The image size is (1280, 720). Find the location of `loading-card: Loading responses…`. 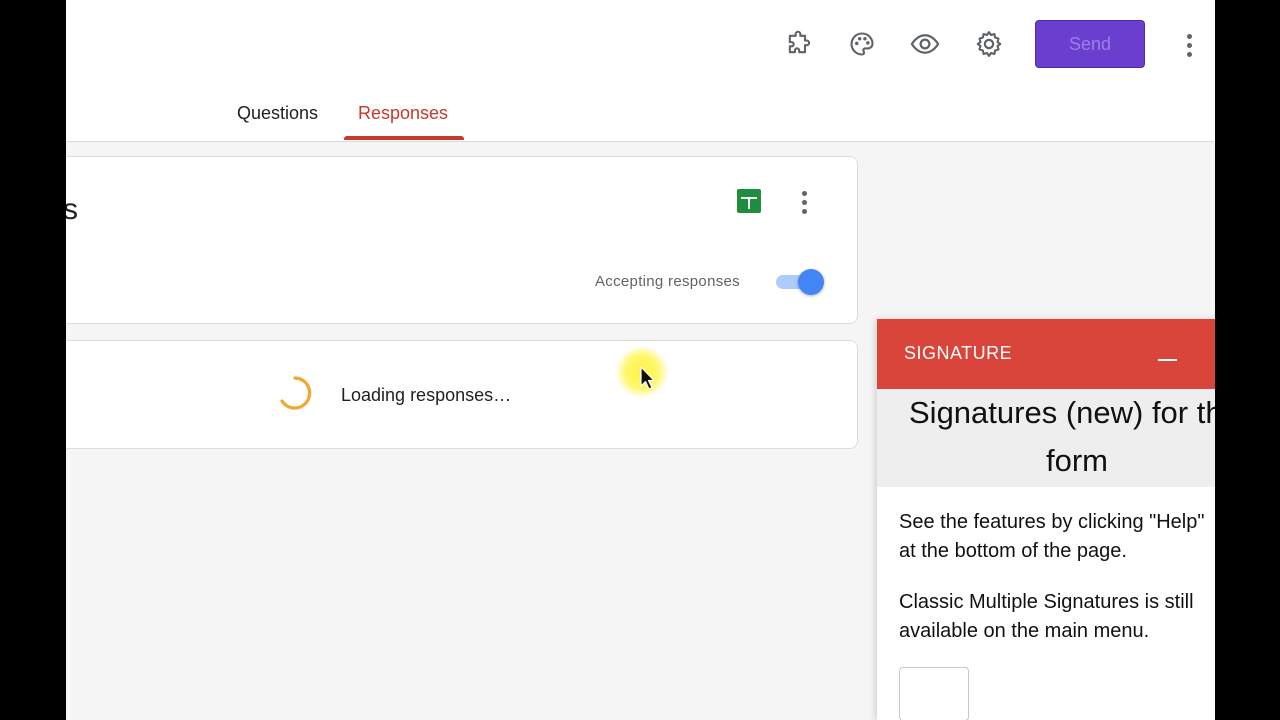

loading-card: Loading responses… is located at coordinates (462, 394).